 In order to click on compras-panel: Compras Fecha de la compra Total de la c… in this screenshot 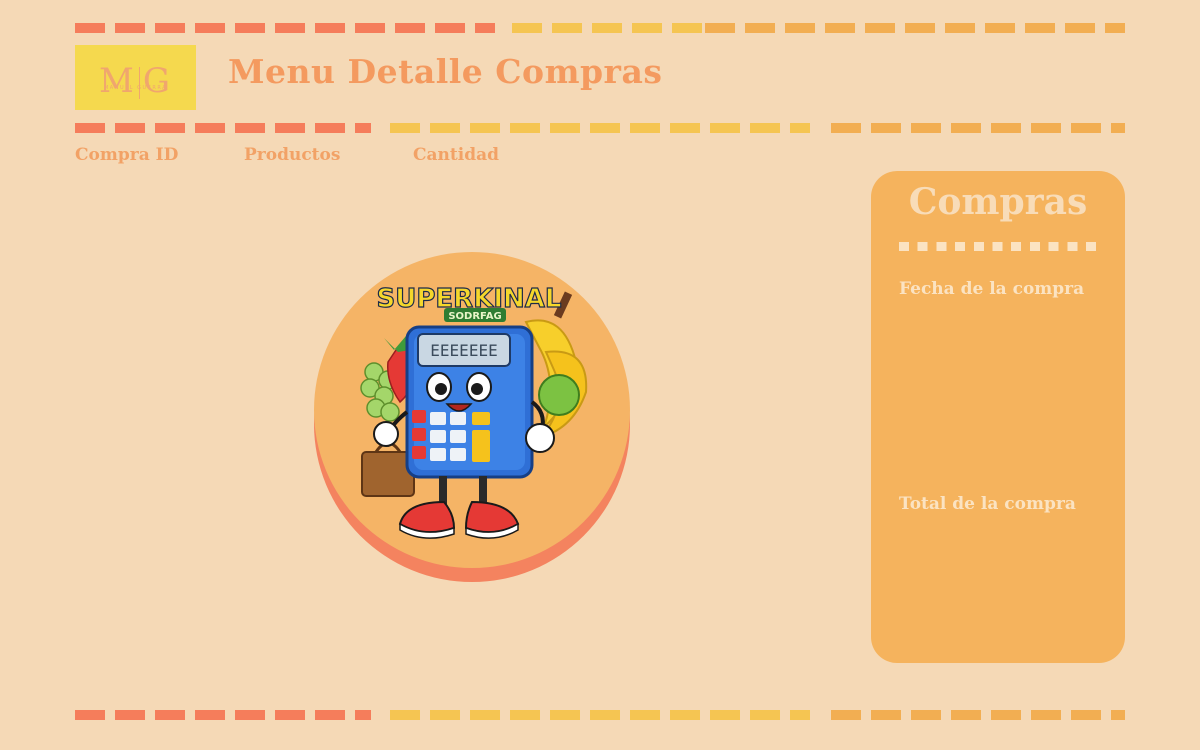, I will do `click(998, 417)`.